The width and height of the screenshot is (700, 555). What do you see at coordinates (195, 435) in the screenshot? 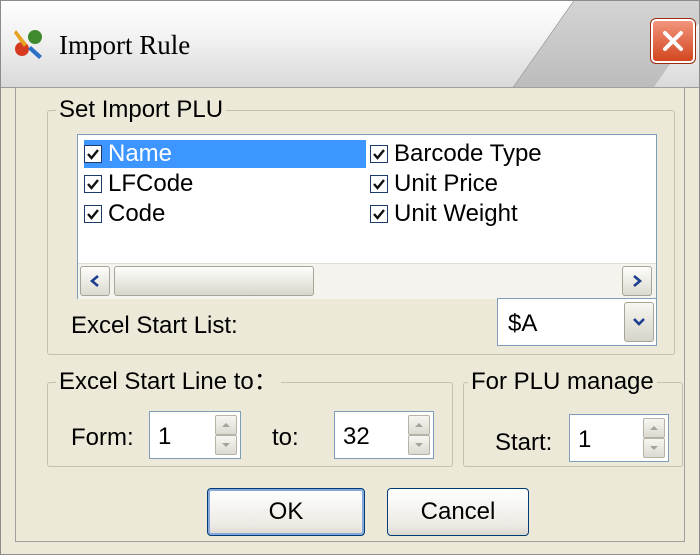
I see `form-spinner: 1` at bounding box center [195, 435].